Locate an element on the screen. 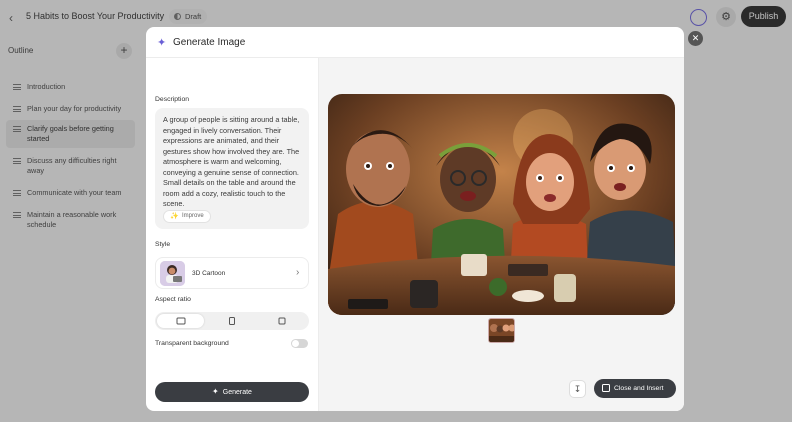 This screenshot has width=792, height=422. download-icon: ↧ is located at coordinates (577, 389).